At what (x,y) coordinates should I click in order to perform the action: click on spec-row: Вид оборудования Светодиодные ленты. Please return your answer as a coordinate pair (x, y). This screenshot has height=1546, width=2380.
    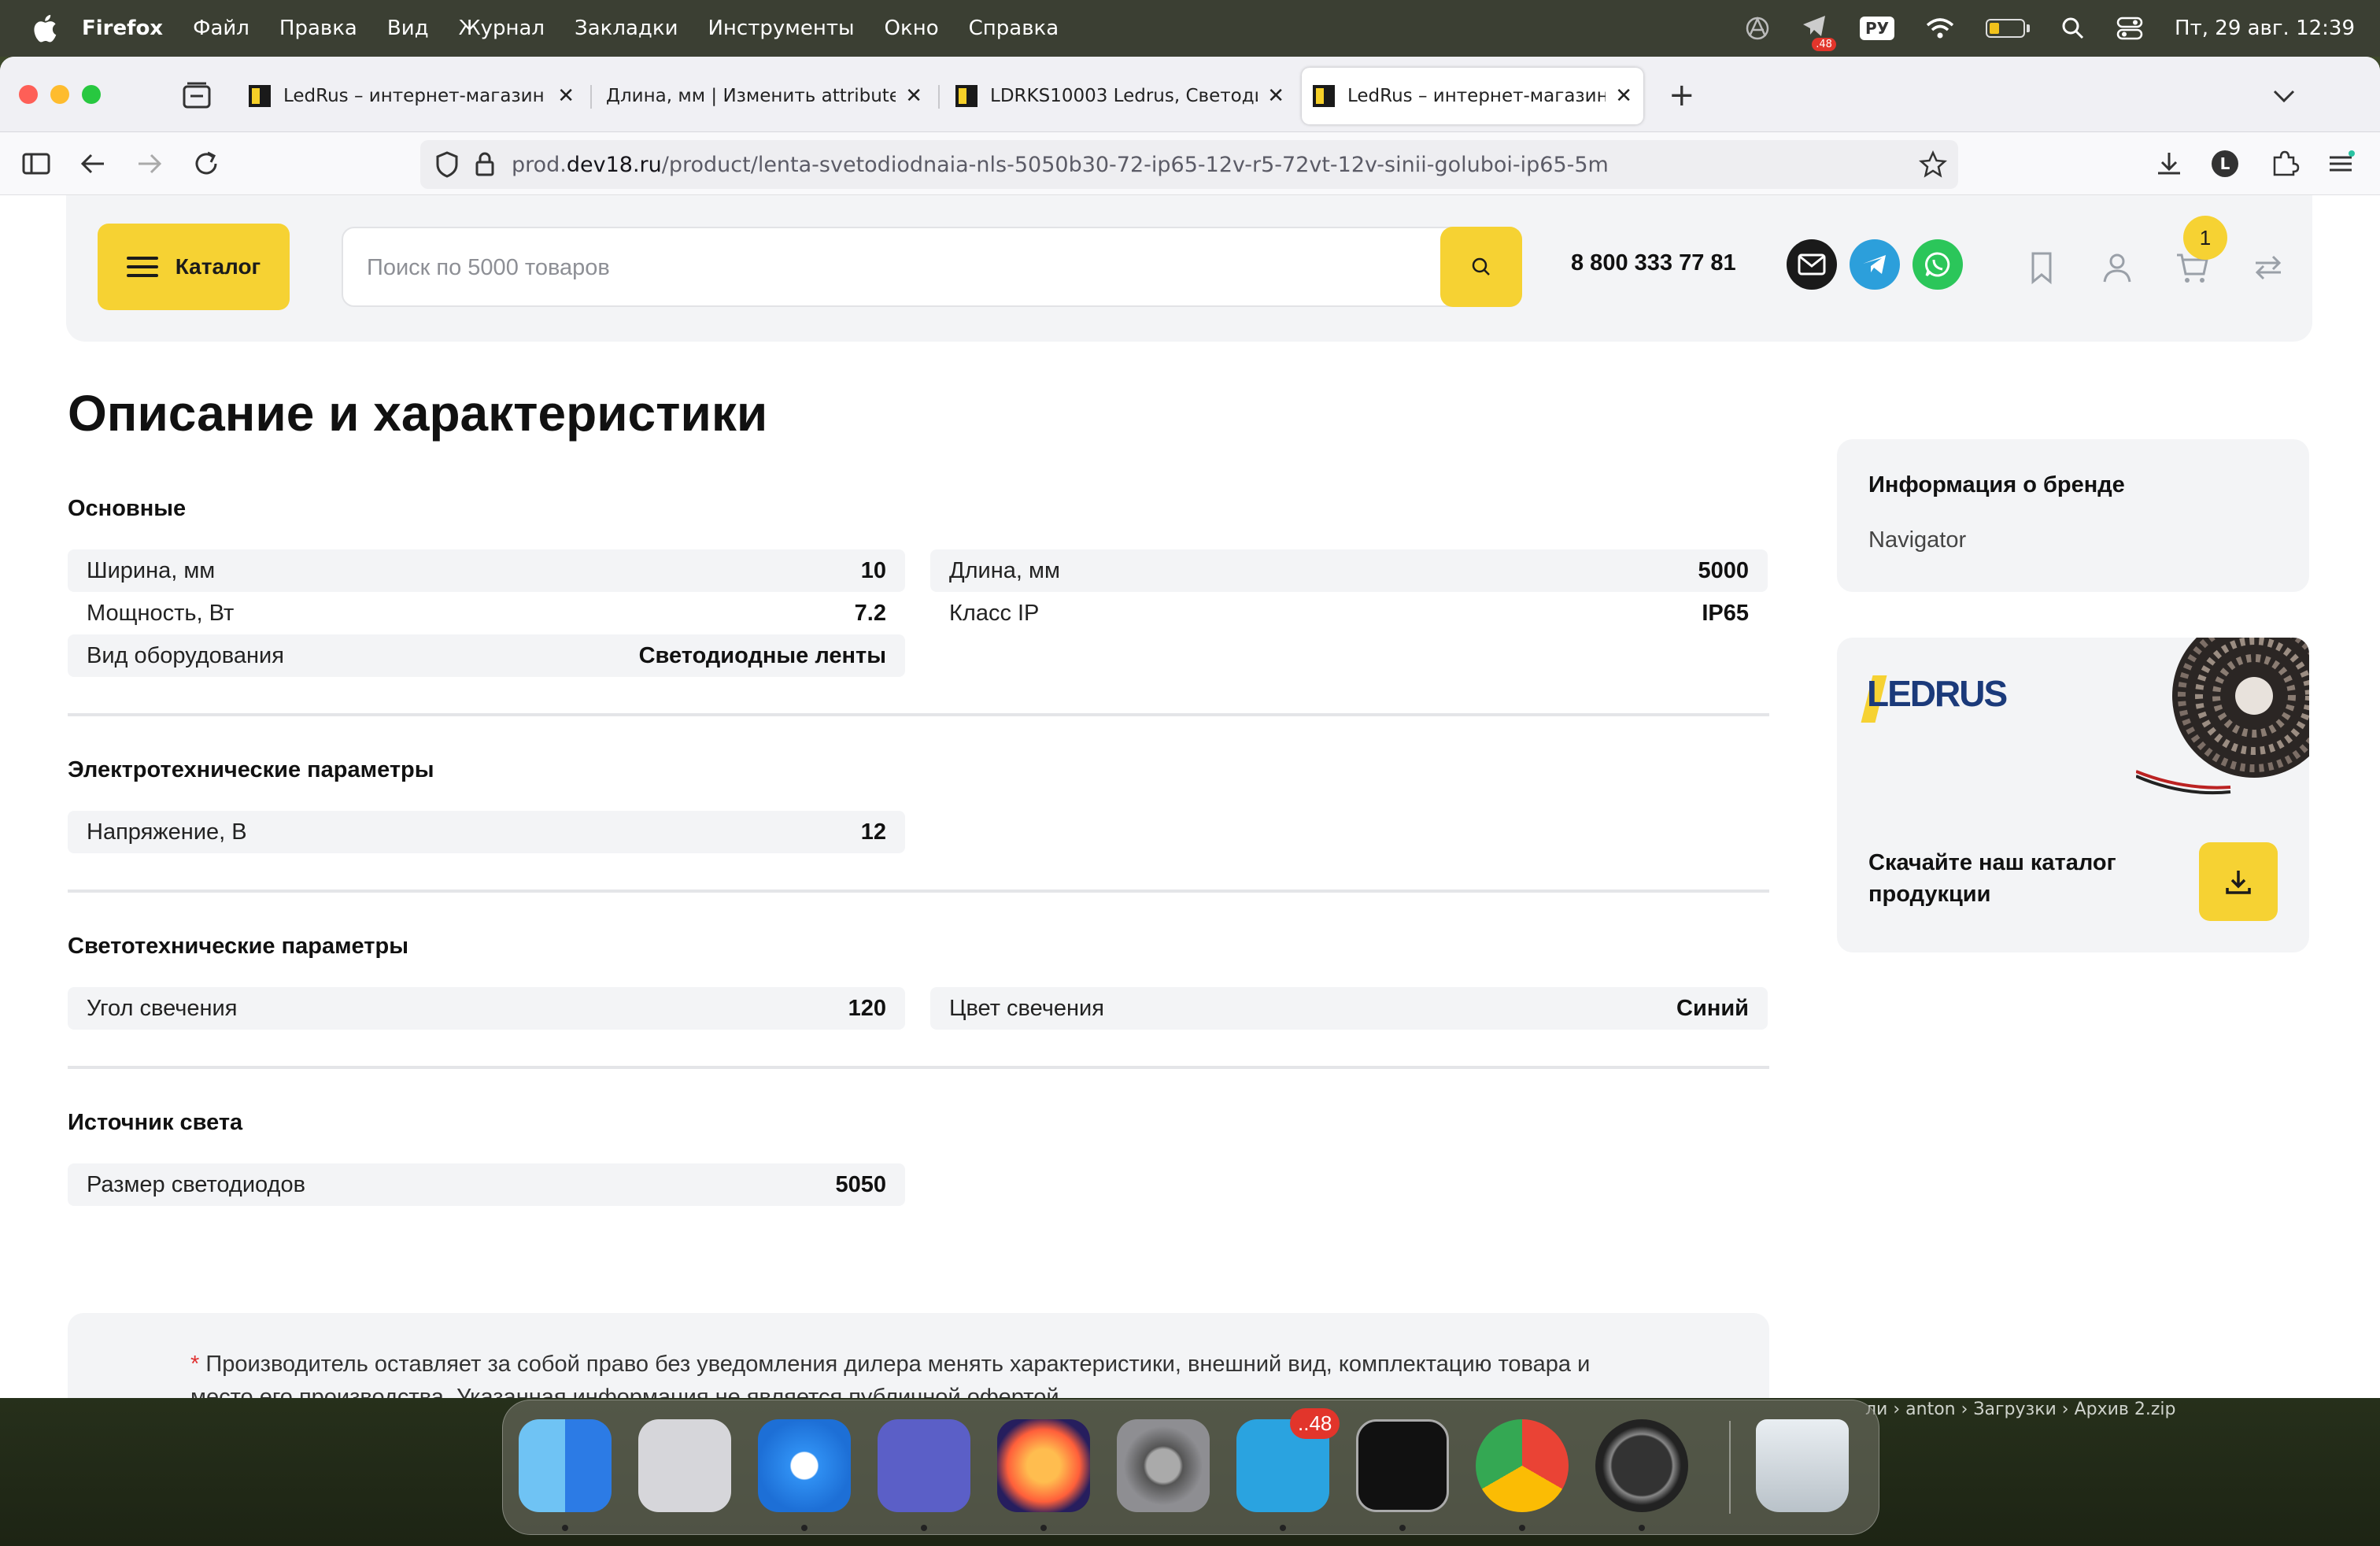
    Looking at the image, I should click on (486, 655).